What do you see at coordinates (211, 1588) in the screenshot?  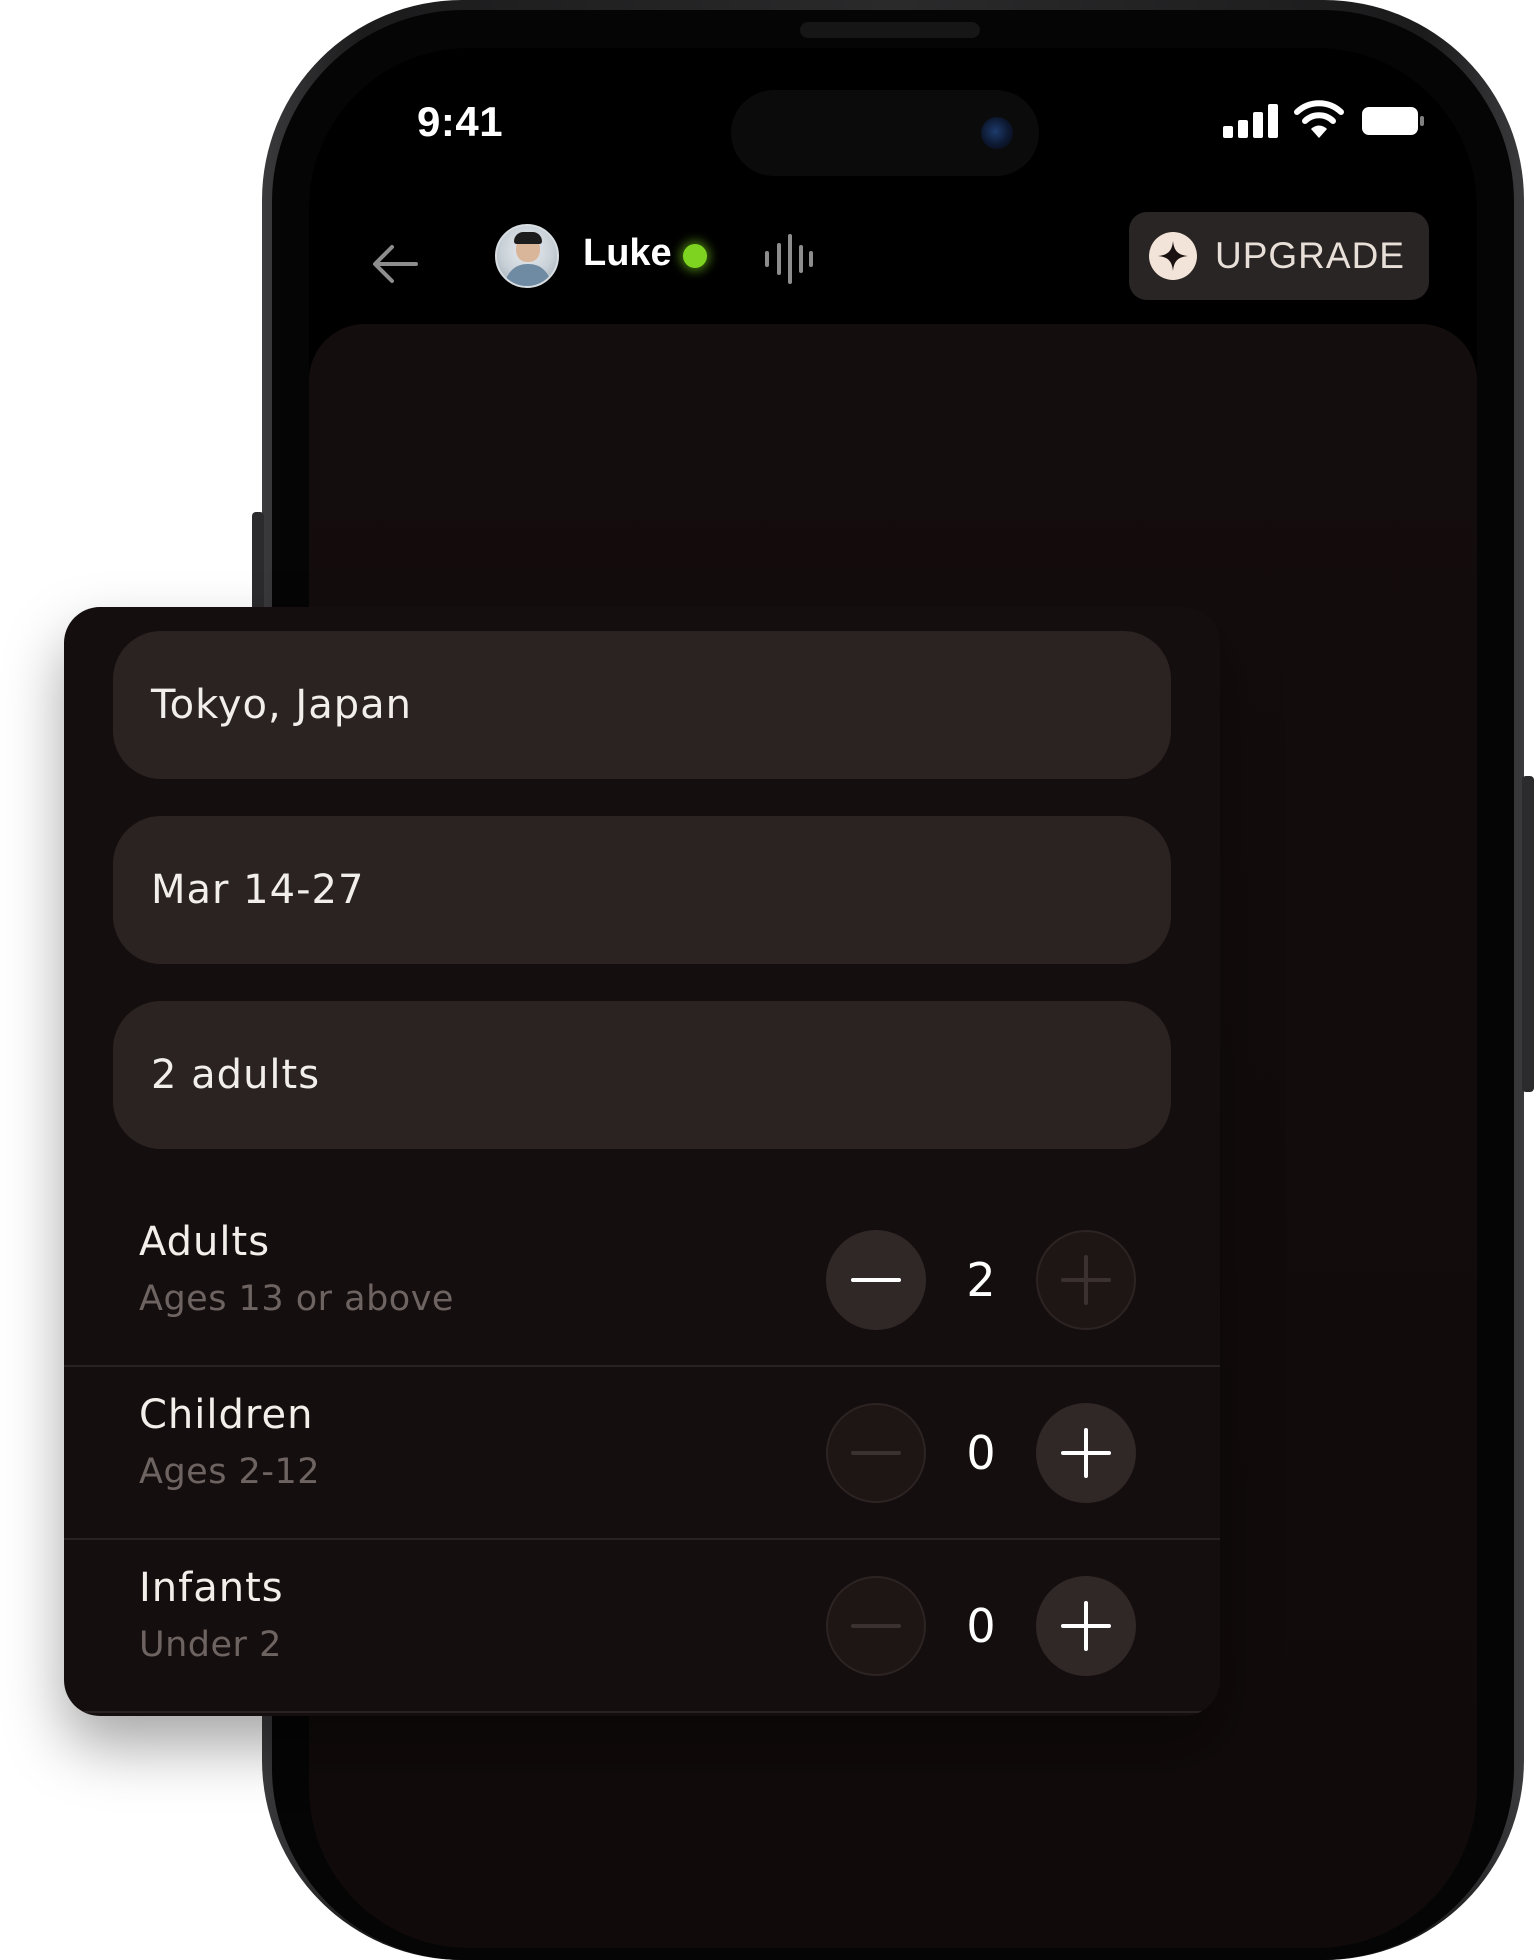 I see `guest-type-title: Infants` at bounding box center [211, 1588].